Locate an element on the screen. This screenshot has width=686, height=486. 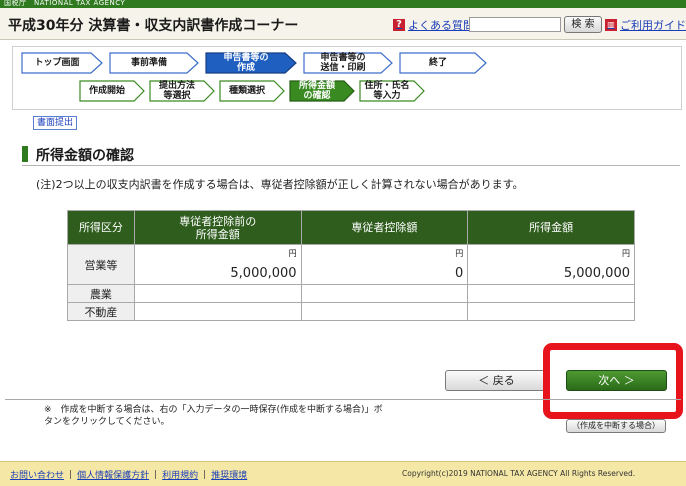
substep-type-select: 種類選択 is located at coordinates (252, 91).